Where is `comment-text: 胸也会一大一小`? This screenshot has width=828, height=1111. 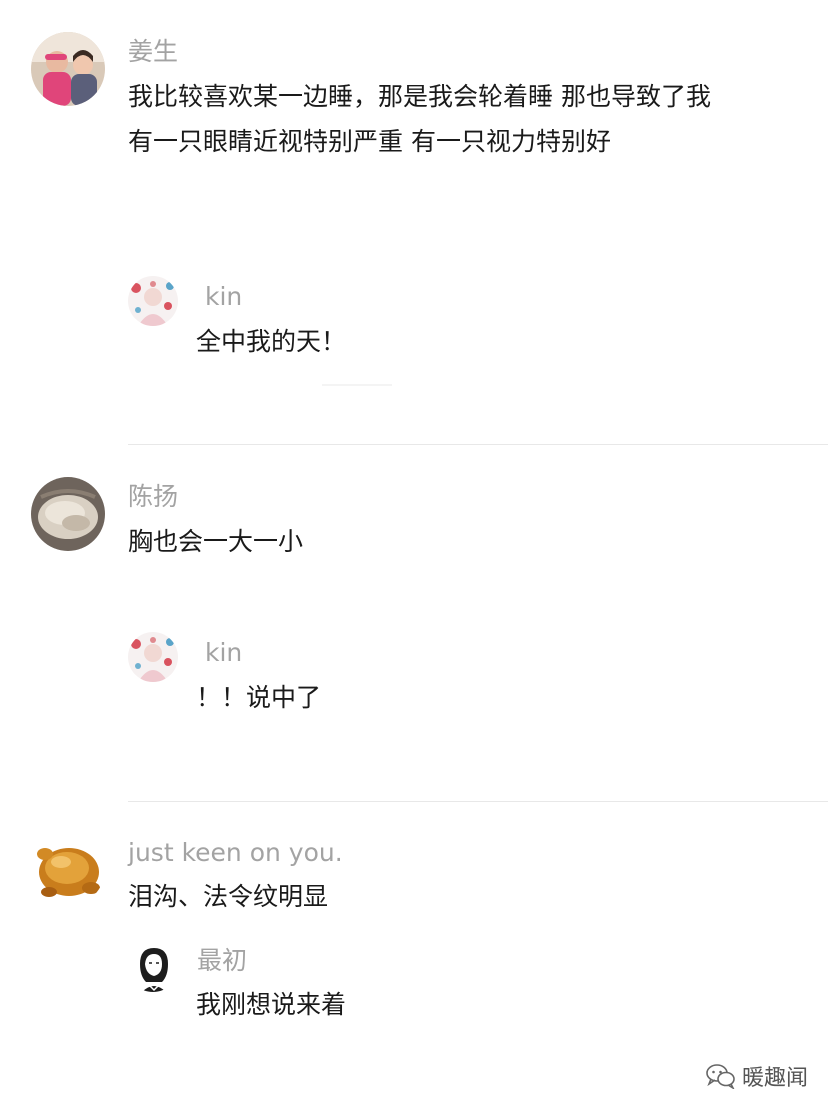
comment-text: 胸也会一大一小 is located at coordinates (216, 541).